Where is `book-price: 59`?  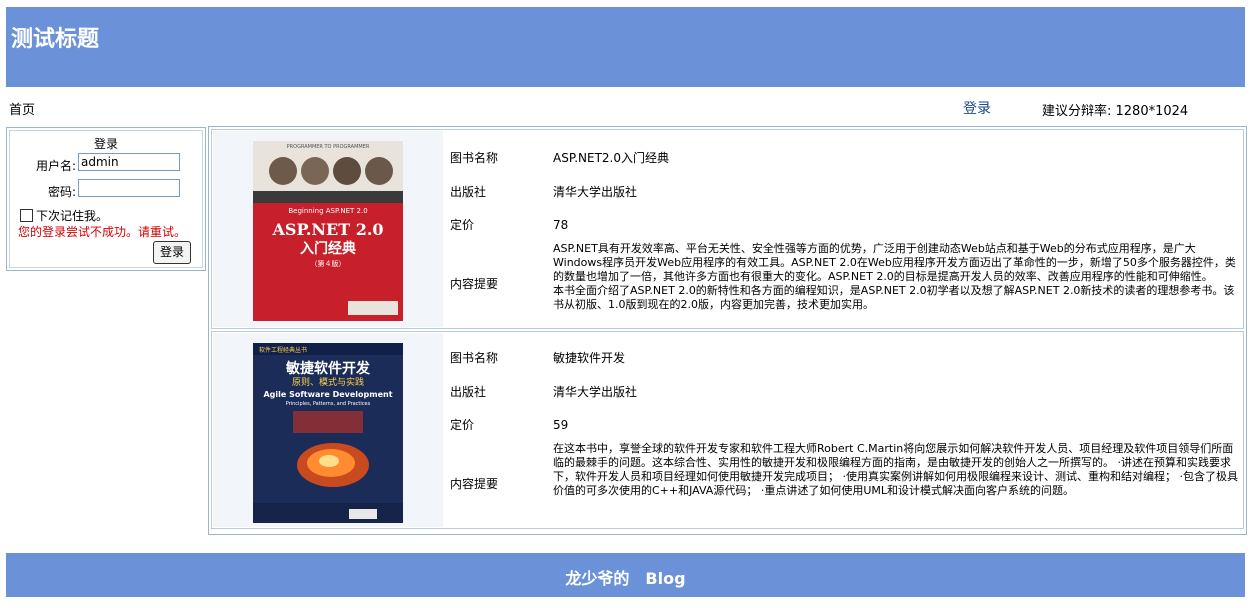 book-price: 59 is located at coordinates (561, 425).